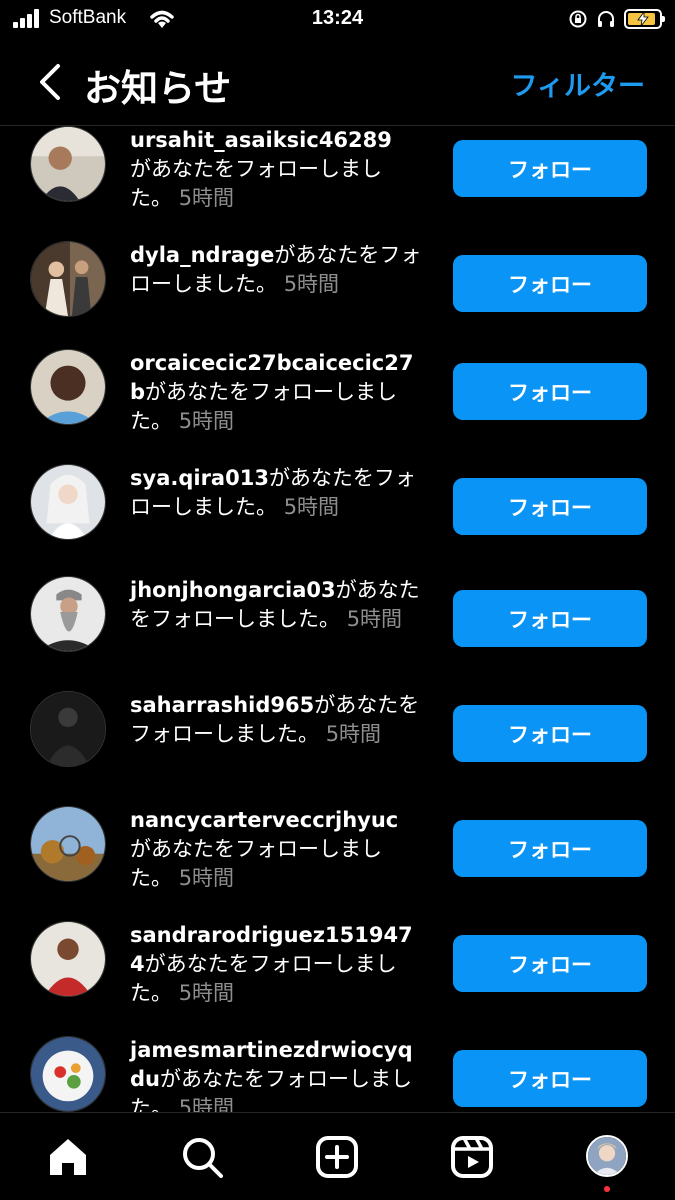  Describe the element at coordinates (578, 83) in the screenshot. I see `filter-button: フィルター` at that location.